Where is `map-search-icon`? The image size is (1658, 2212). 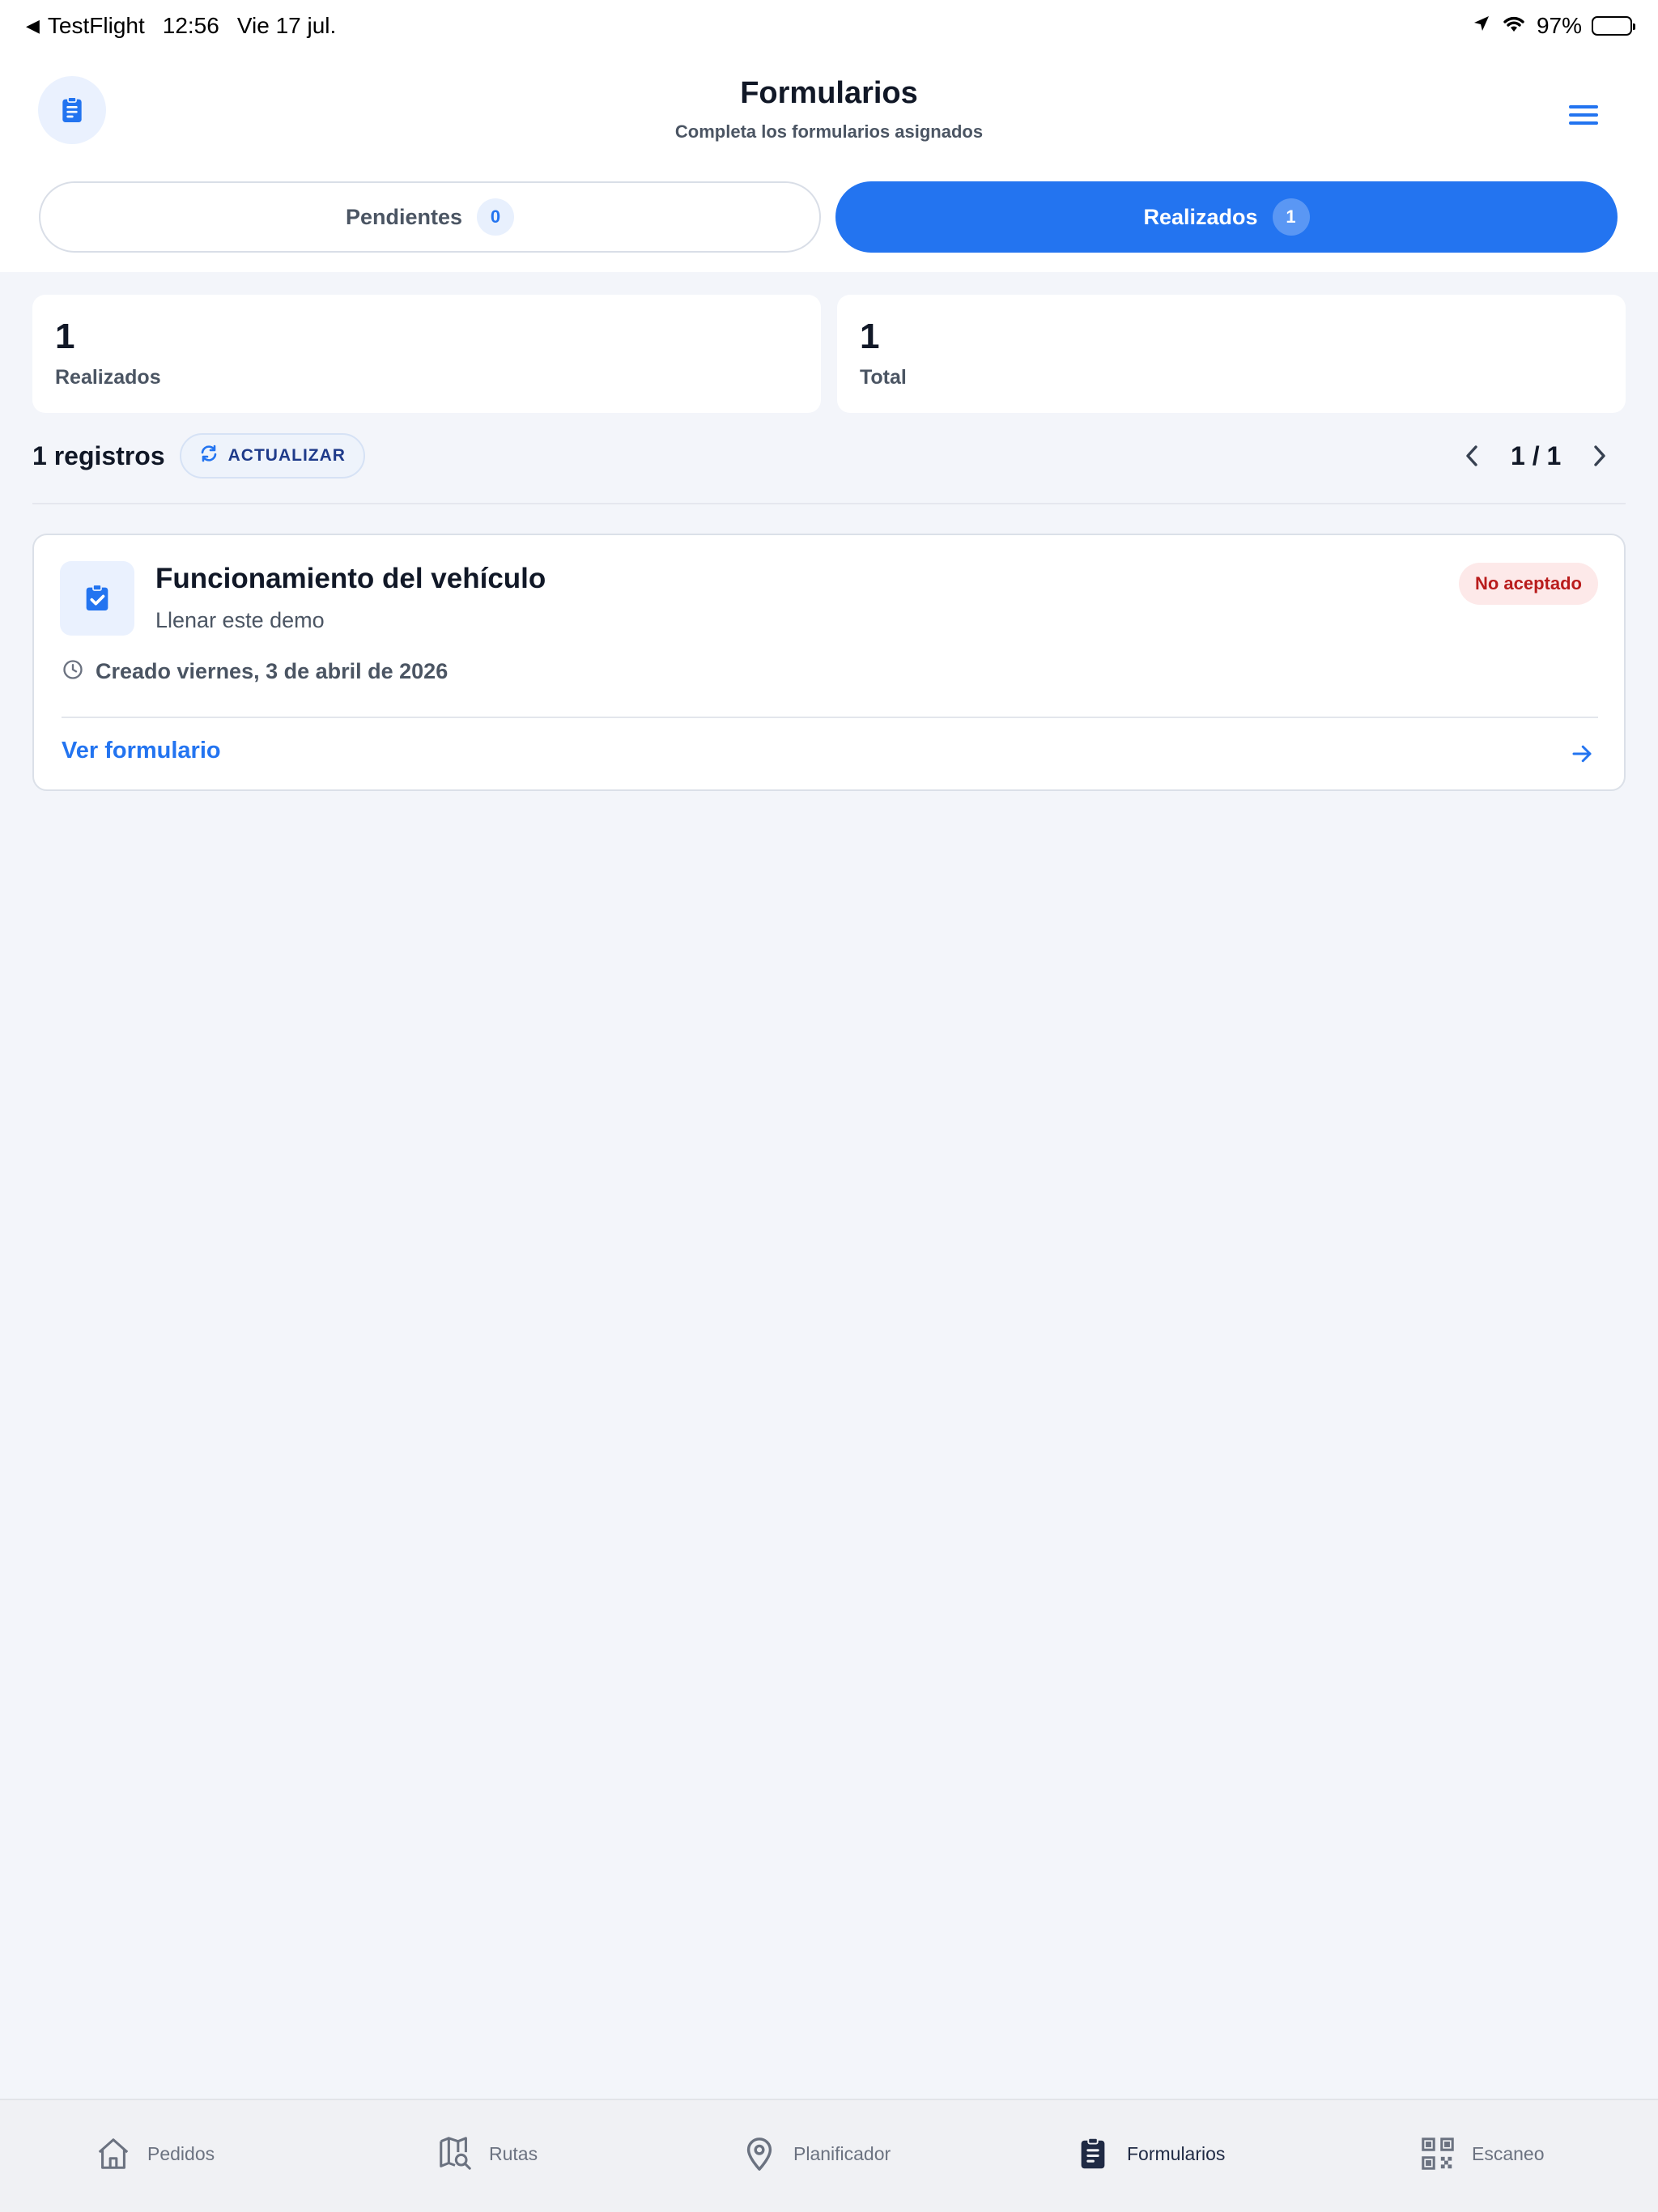
map-search-icon is located at coordinates (455, 2153).